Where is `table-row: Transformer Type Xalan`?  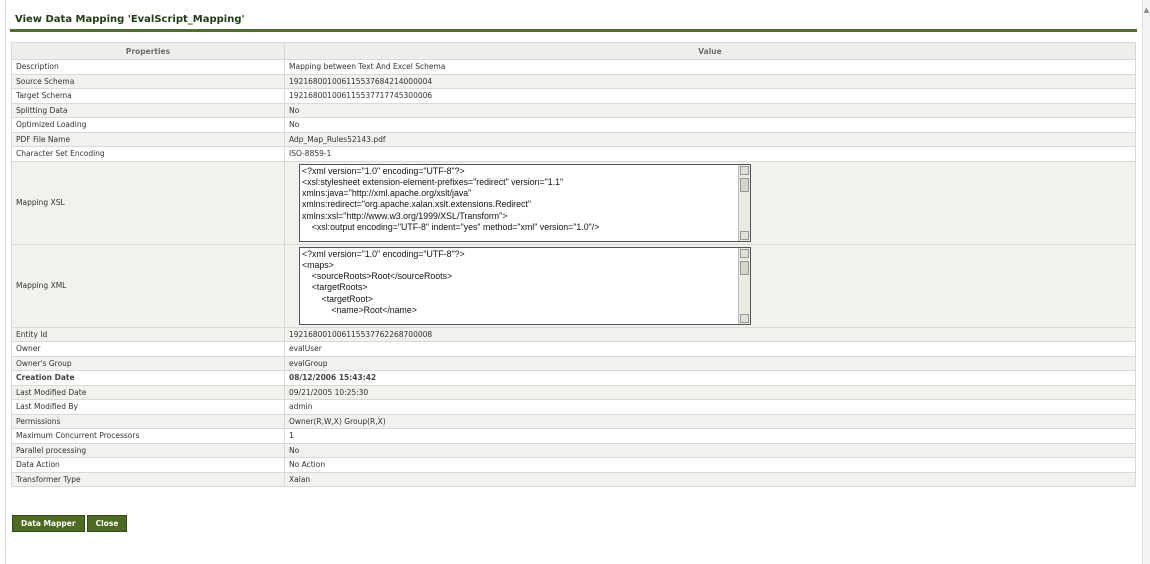 table-row: Transformer Type Xalan is located at coordinates (573, 479).